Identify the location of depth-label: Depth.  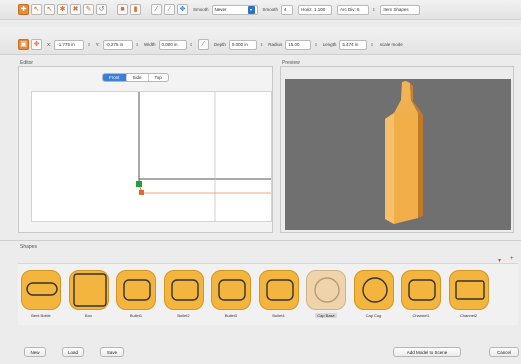
(219, 44).